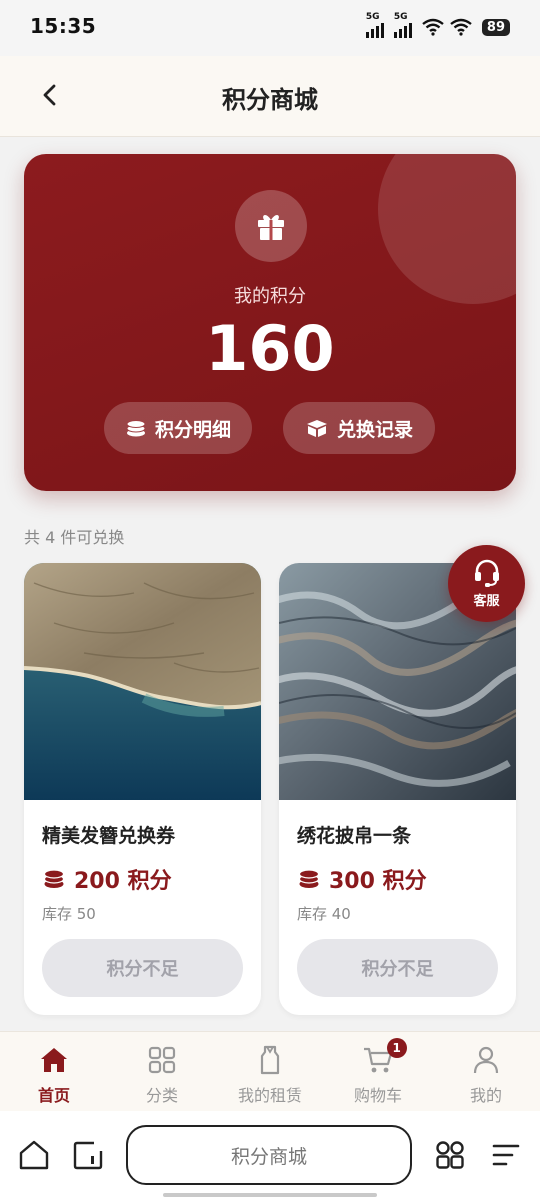 This screenshot has width=540, height=1200. Describe the element at coordinates (378, 881) in the screenshot. I see `product-price-text: 300 积分` at that location.